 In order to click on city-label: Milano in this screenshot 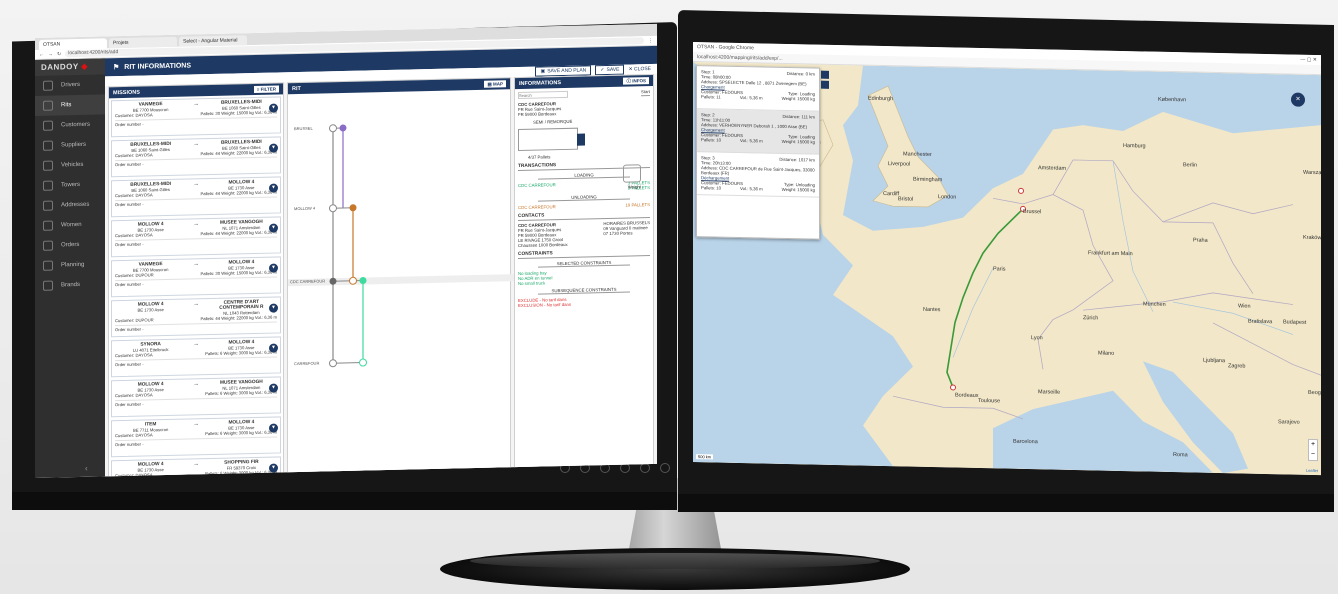, I will do `click(1106, 353)`.